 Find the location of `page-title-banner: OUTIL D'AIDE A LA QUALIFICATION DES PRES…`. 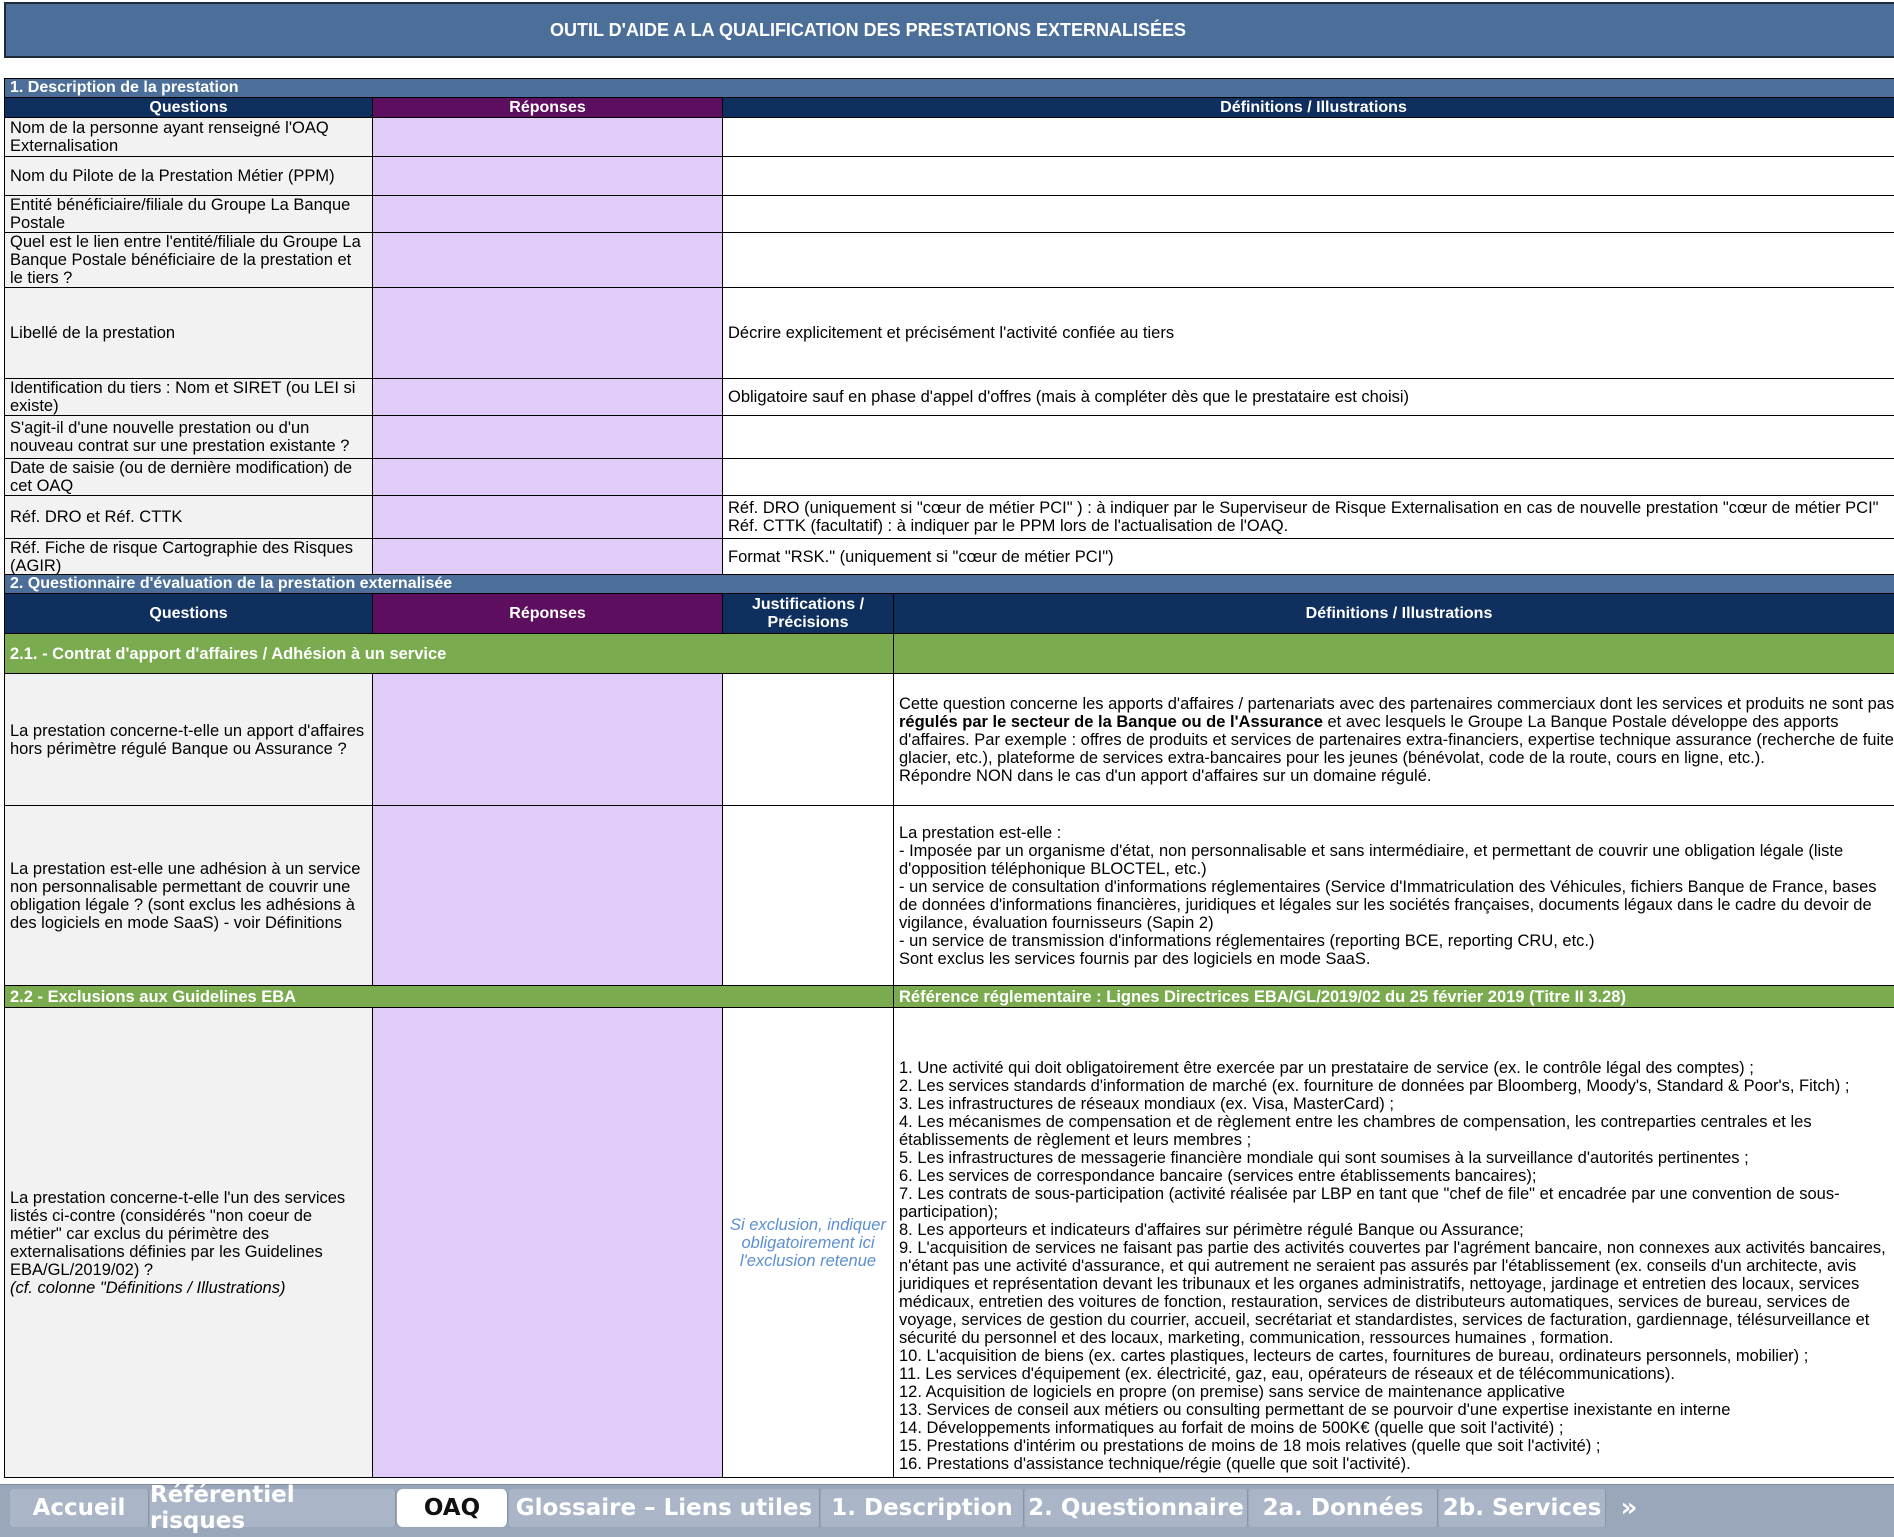

page-title-banner: OUTIL D'AIDE A LA QUALIFICATION DES PRES… is located at coordinates (949, 30).